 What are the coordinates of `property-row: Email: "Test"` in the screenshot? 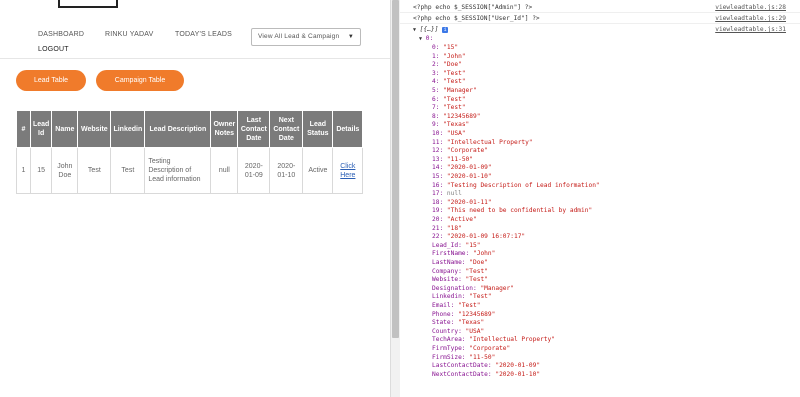 It's located at (456, 306).